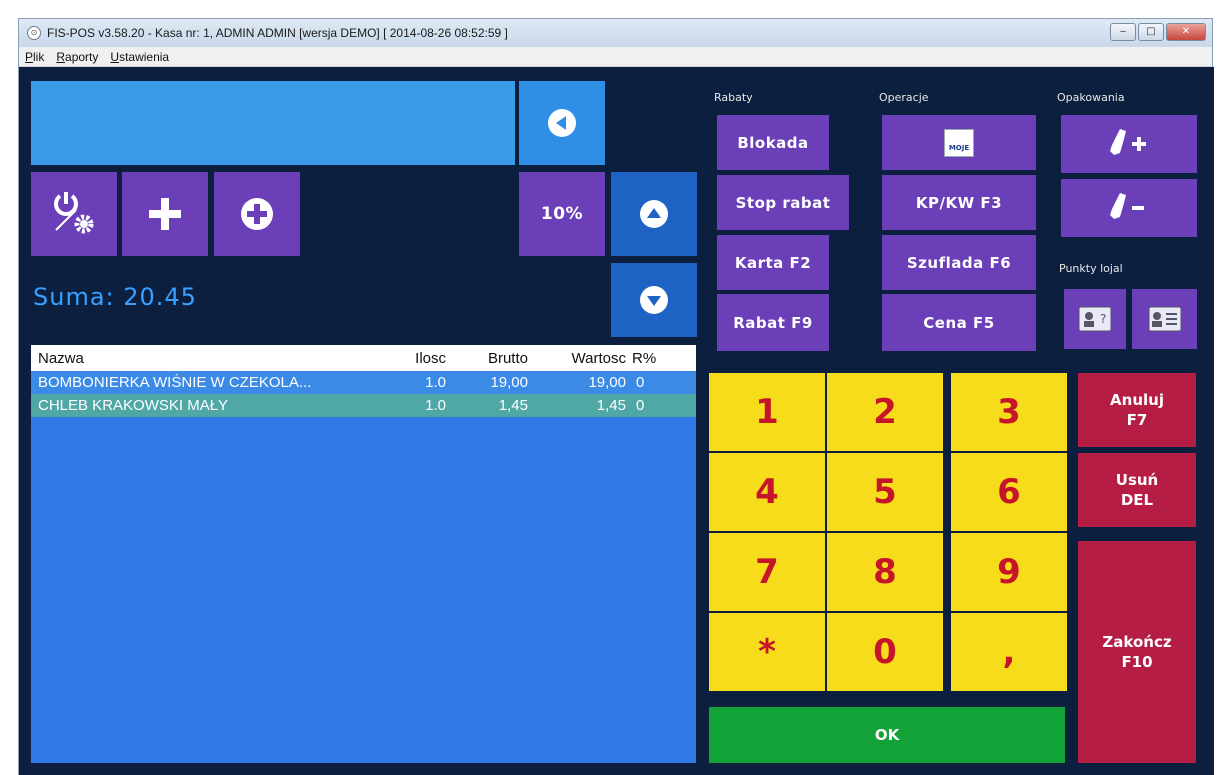  I want to click on header-rabat: R%, so click(646, 358).